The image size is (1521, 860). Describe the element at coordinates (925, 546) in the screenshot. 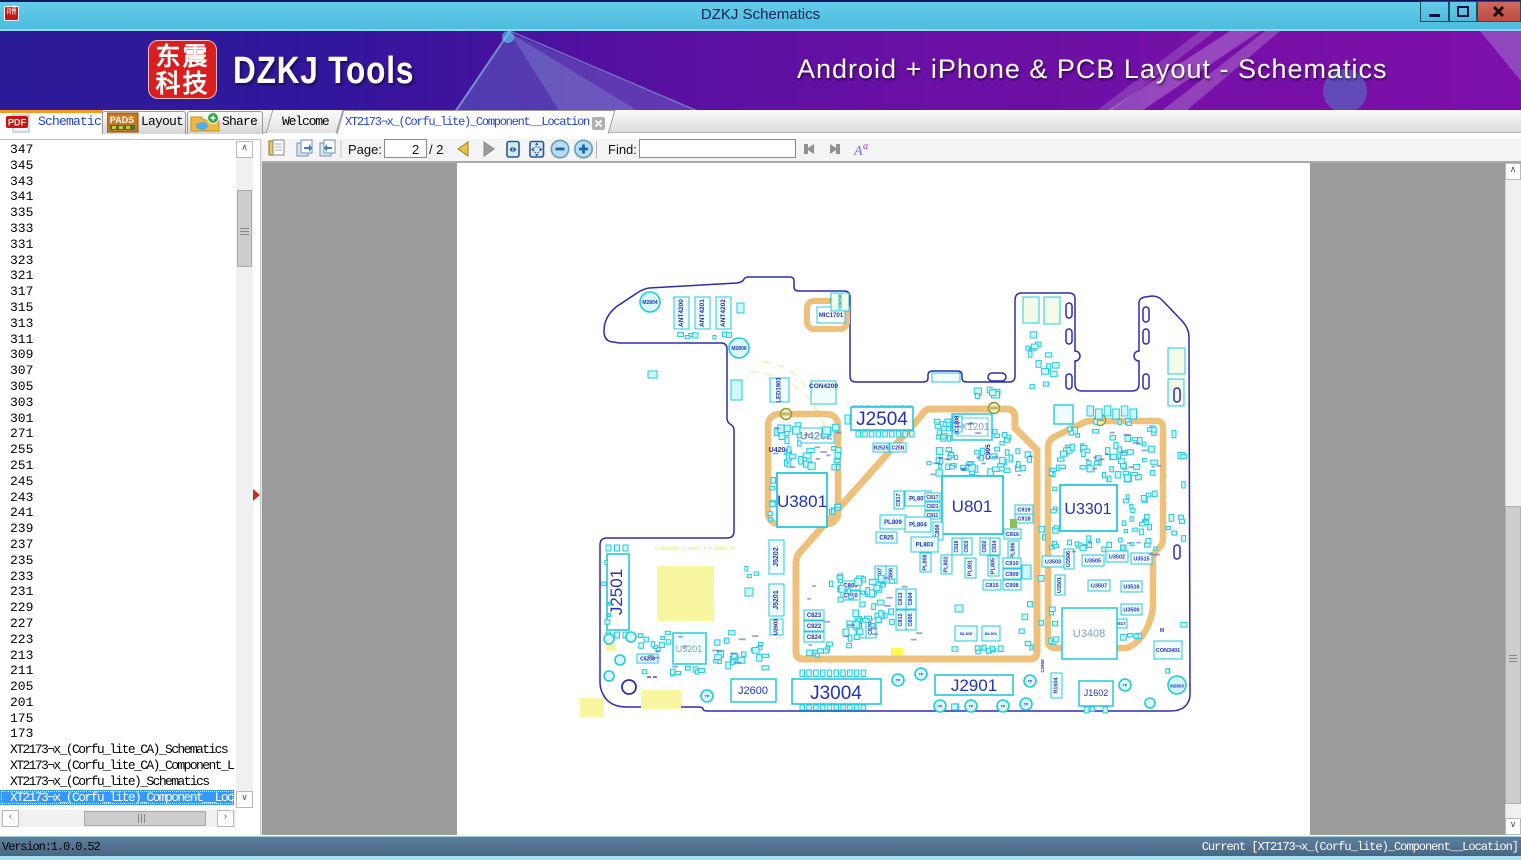

I see `svg-text: PL803` at that location.